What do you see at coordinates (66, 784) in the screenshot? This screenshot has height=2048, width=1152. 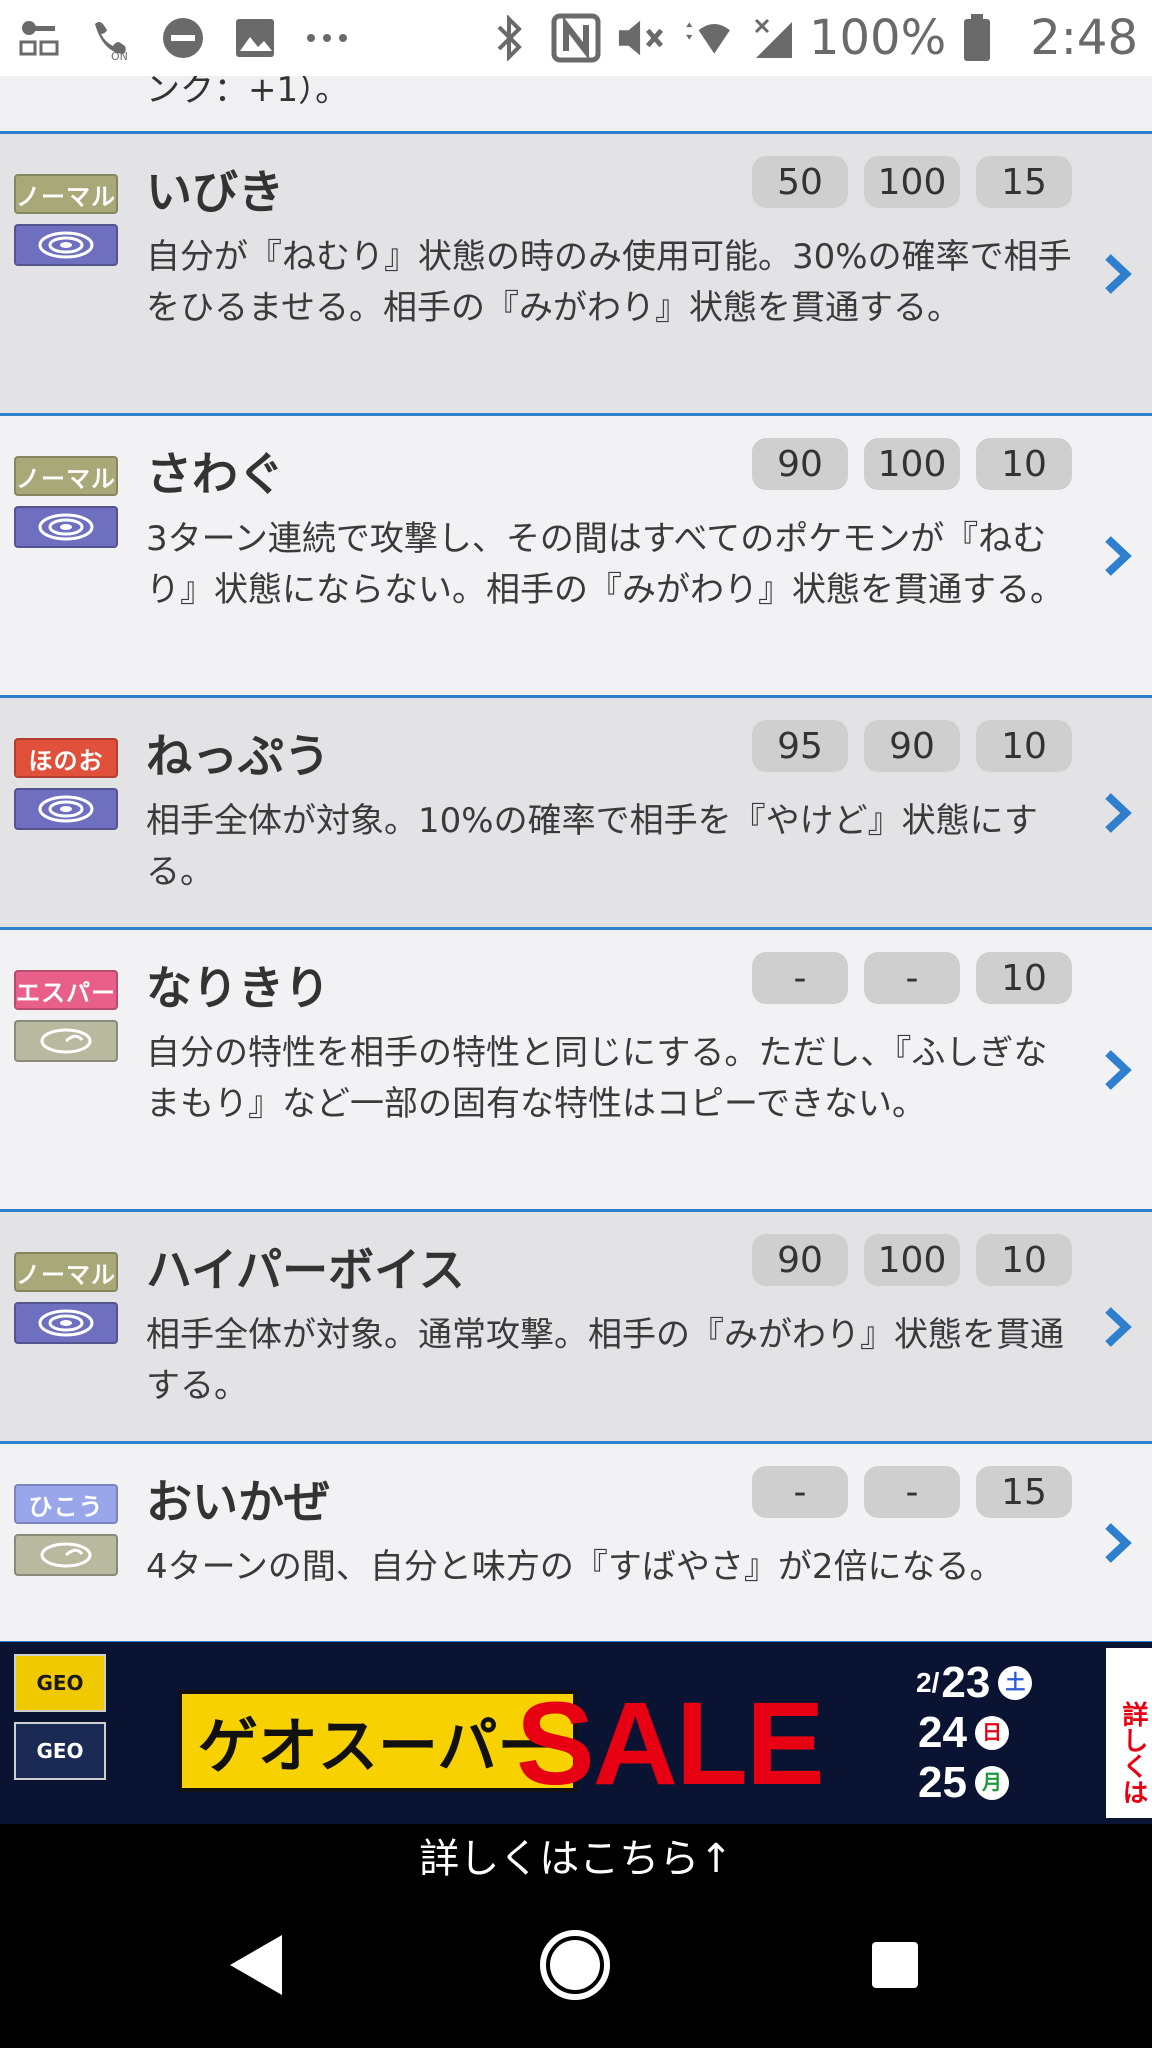 I see `move-badges: ほのお` at bounding box center [66, 784].